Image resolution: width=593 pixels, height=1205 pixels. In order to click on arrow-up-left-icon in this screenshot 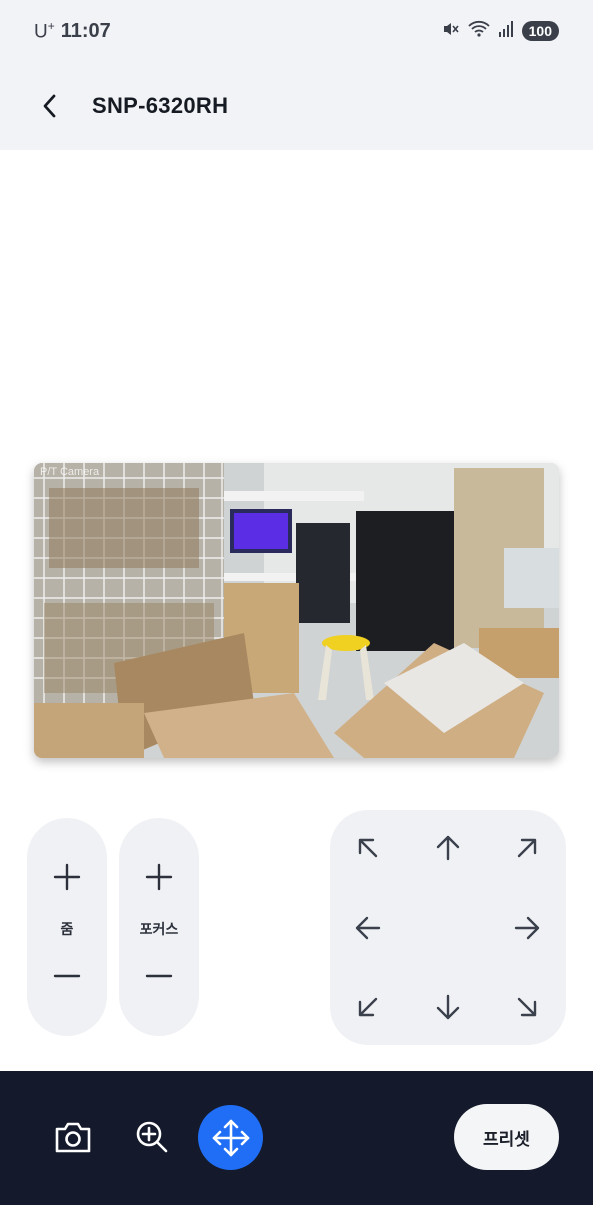, I will do `click(368, 848)`.